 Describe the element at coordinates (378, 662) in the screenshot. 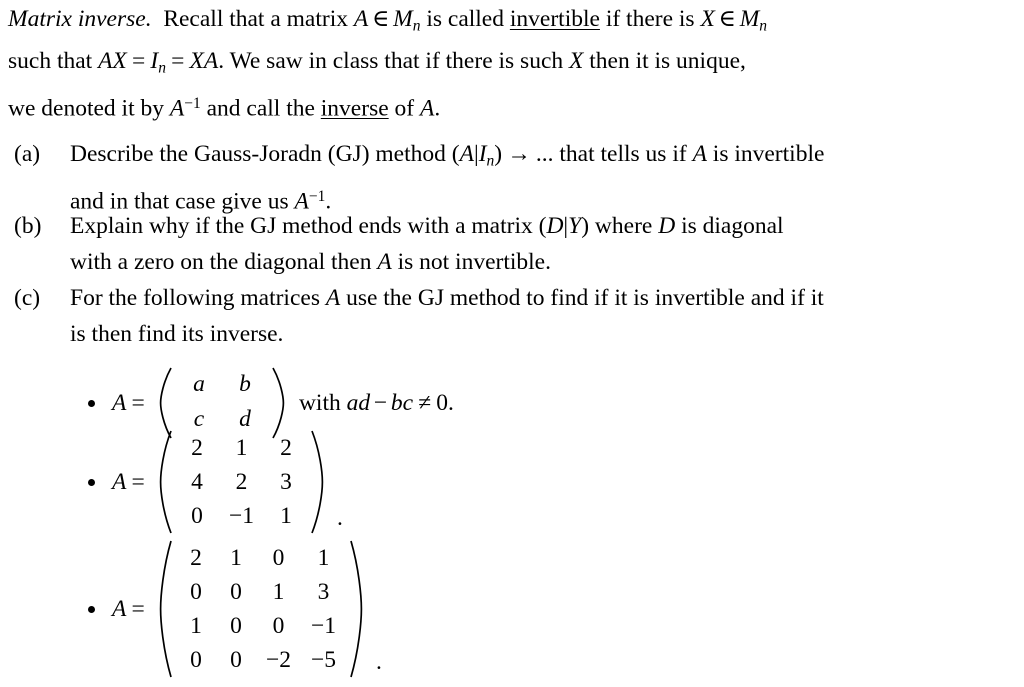

I see `bullet3-period: .` at that location.